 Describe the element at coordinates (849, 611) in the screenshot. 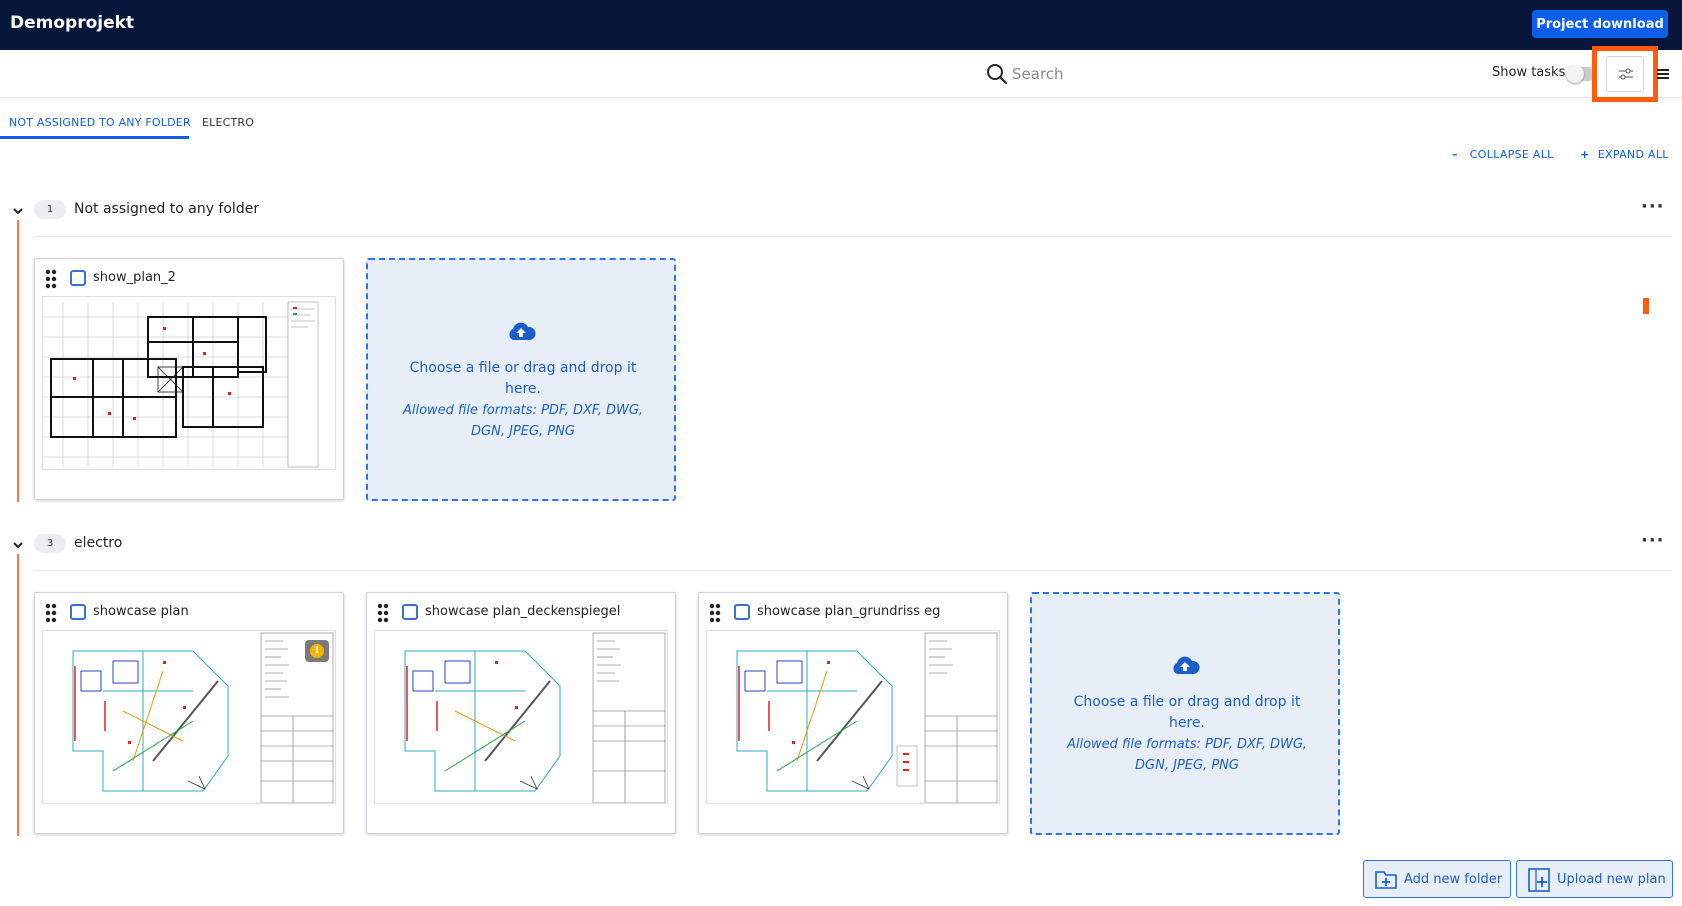

I see `plan-name: showcase plan_grundriss eg` at that location.